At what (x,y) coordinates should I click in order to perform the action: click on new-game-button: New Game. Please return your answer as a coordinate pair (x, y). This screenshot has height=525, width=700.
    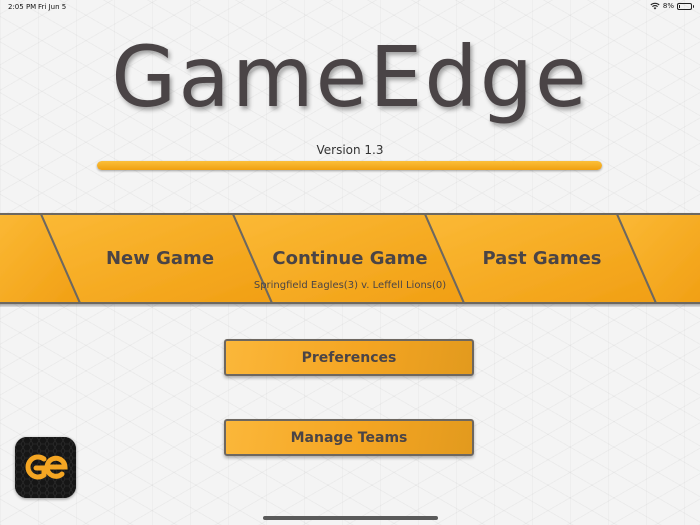
    Looking at the image, I should click on (160, 258).